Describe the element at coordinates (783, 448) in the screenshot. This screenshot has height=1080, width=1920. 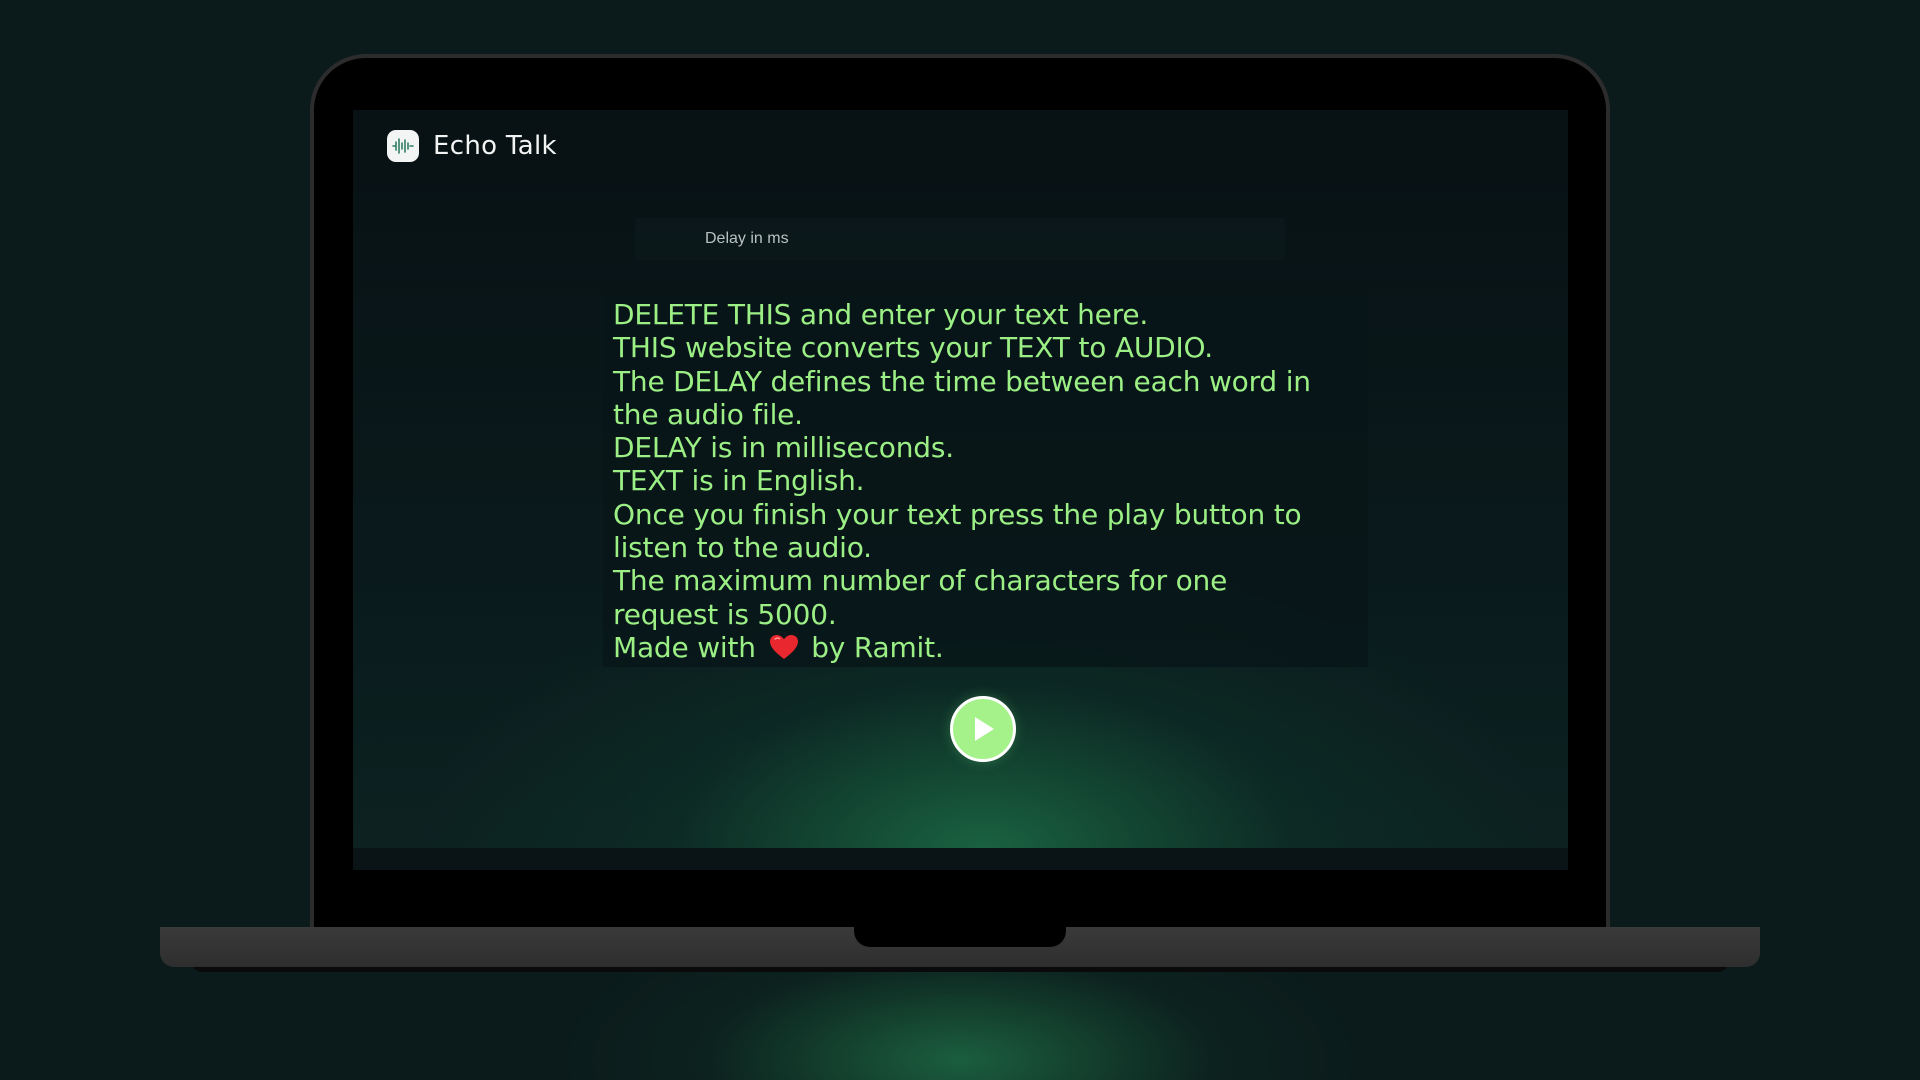
I see `text-line: DELAY is in milliseconds.` at that location.